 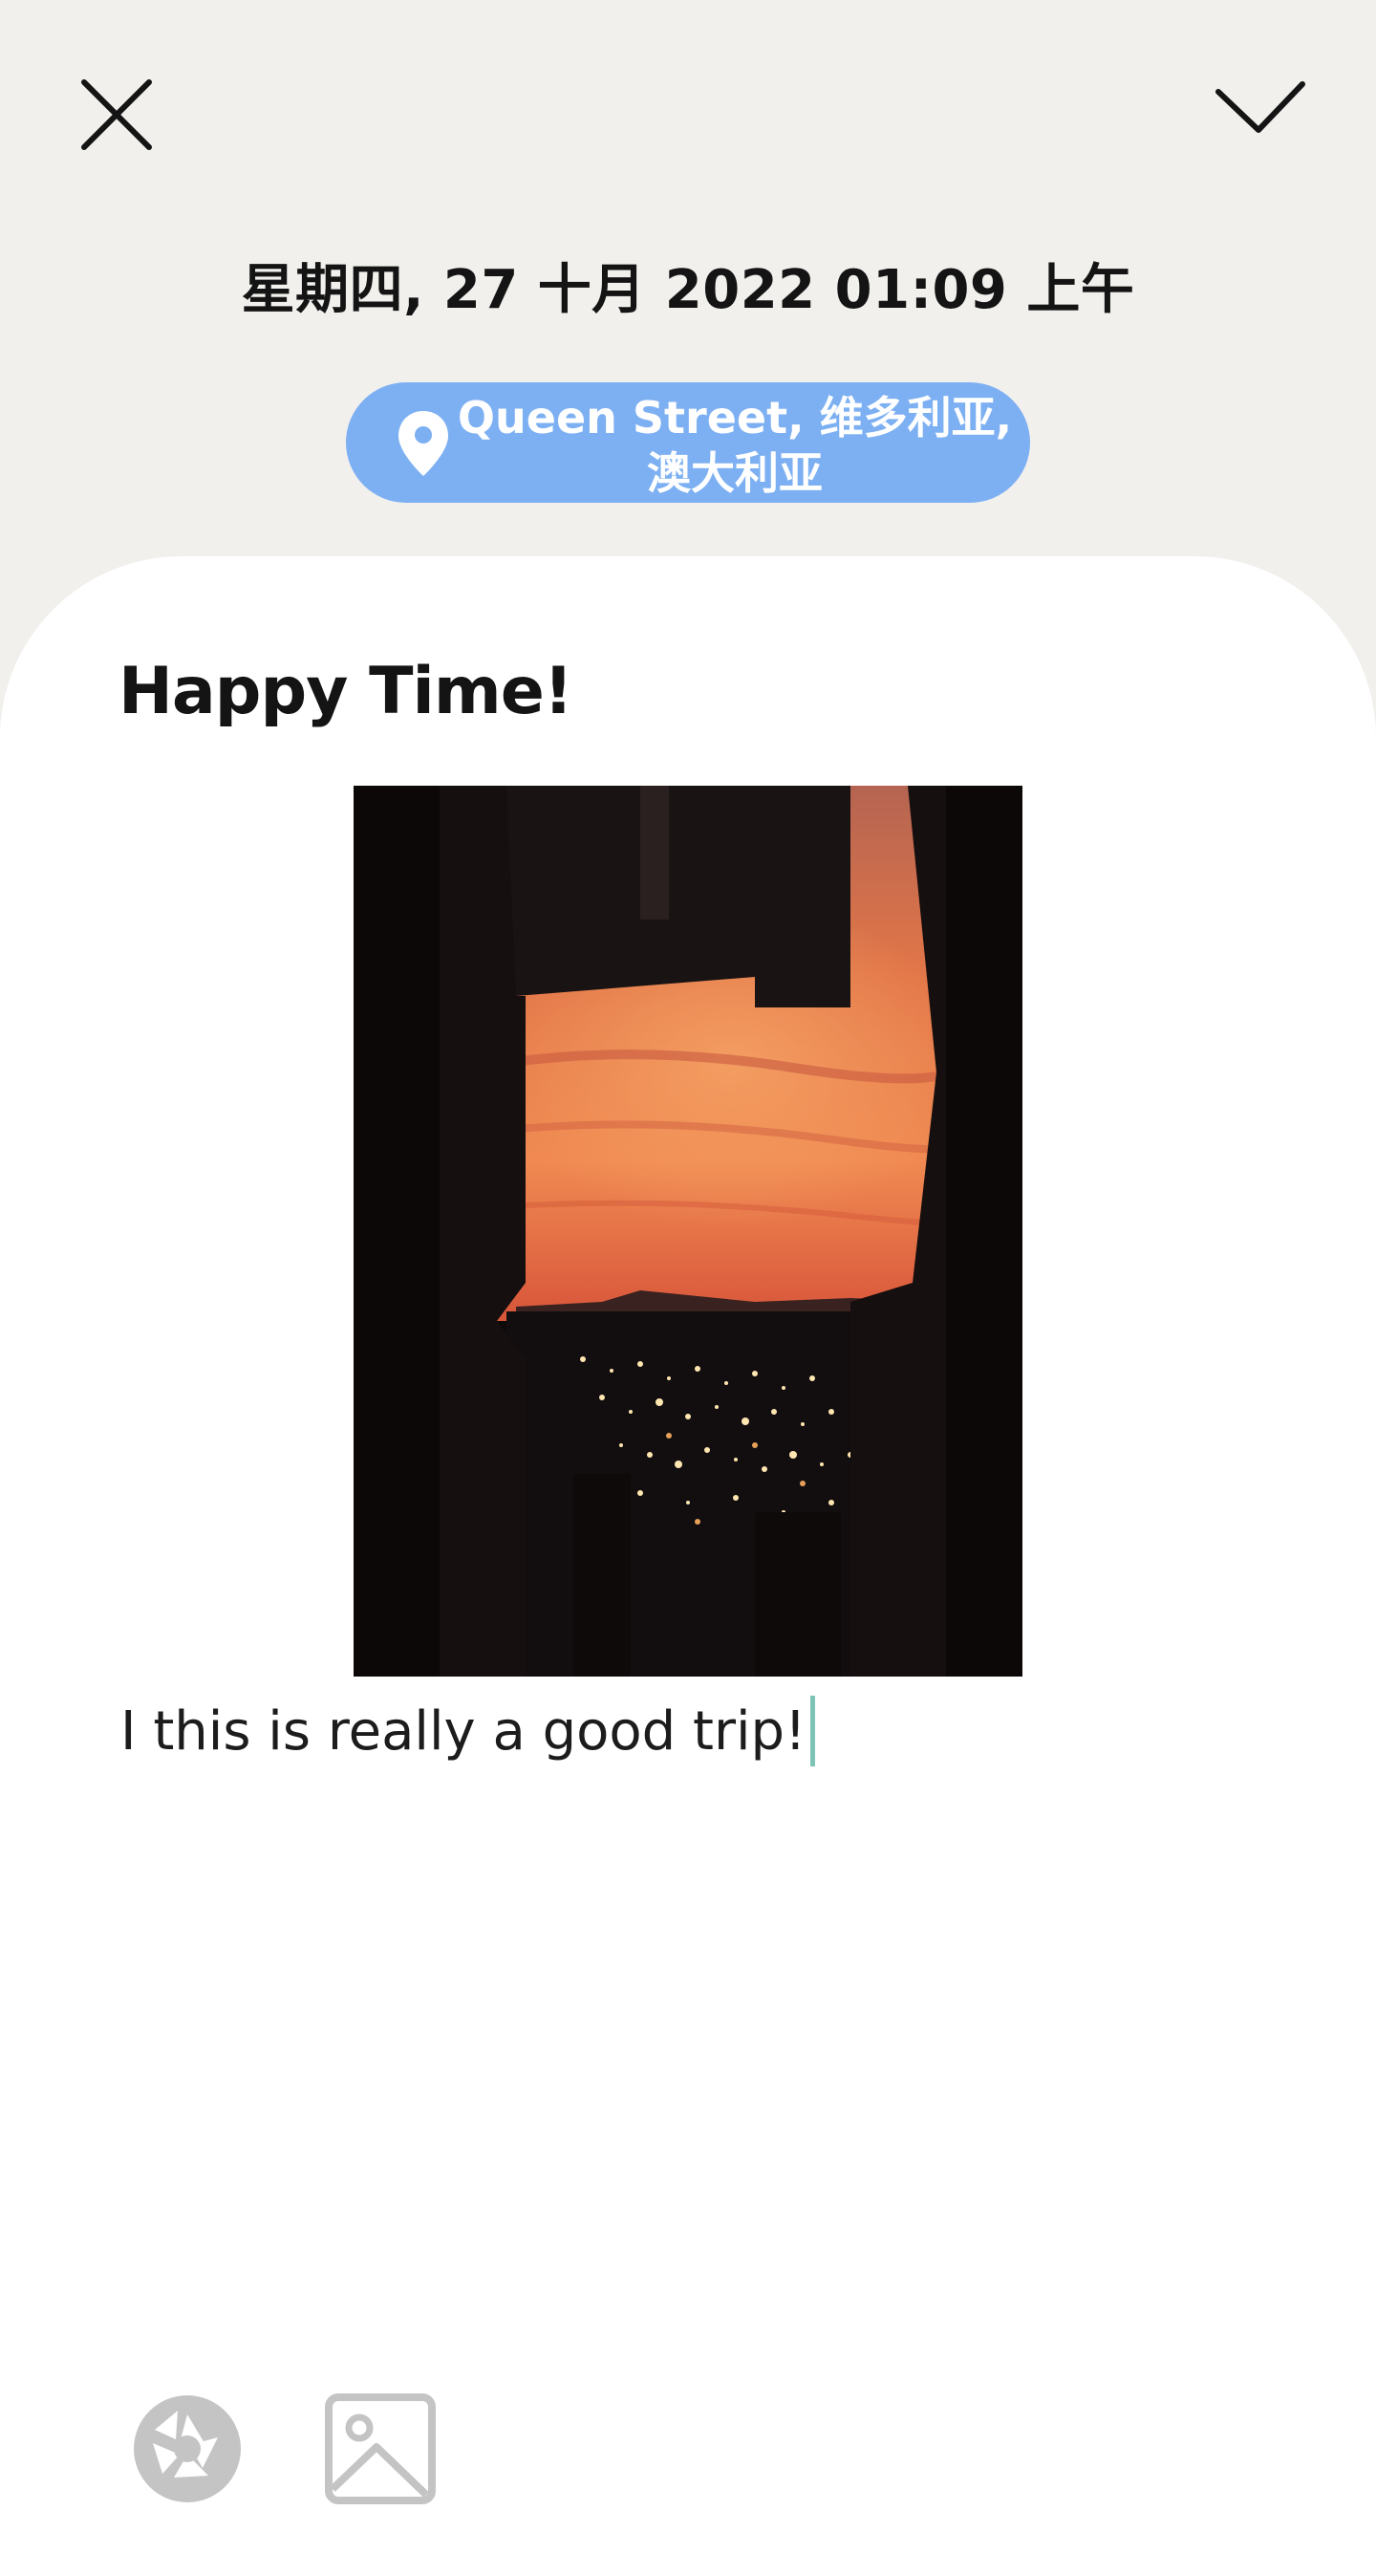 What do you see at coordinates (688, 2451) in the screenshot?
I see `bottom-toolbar` at bounding box center [688, 2451].